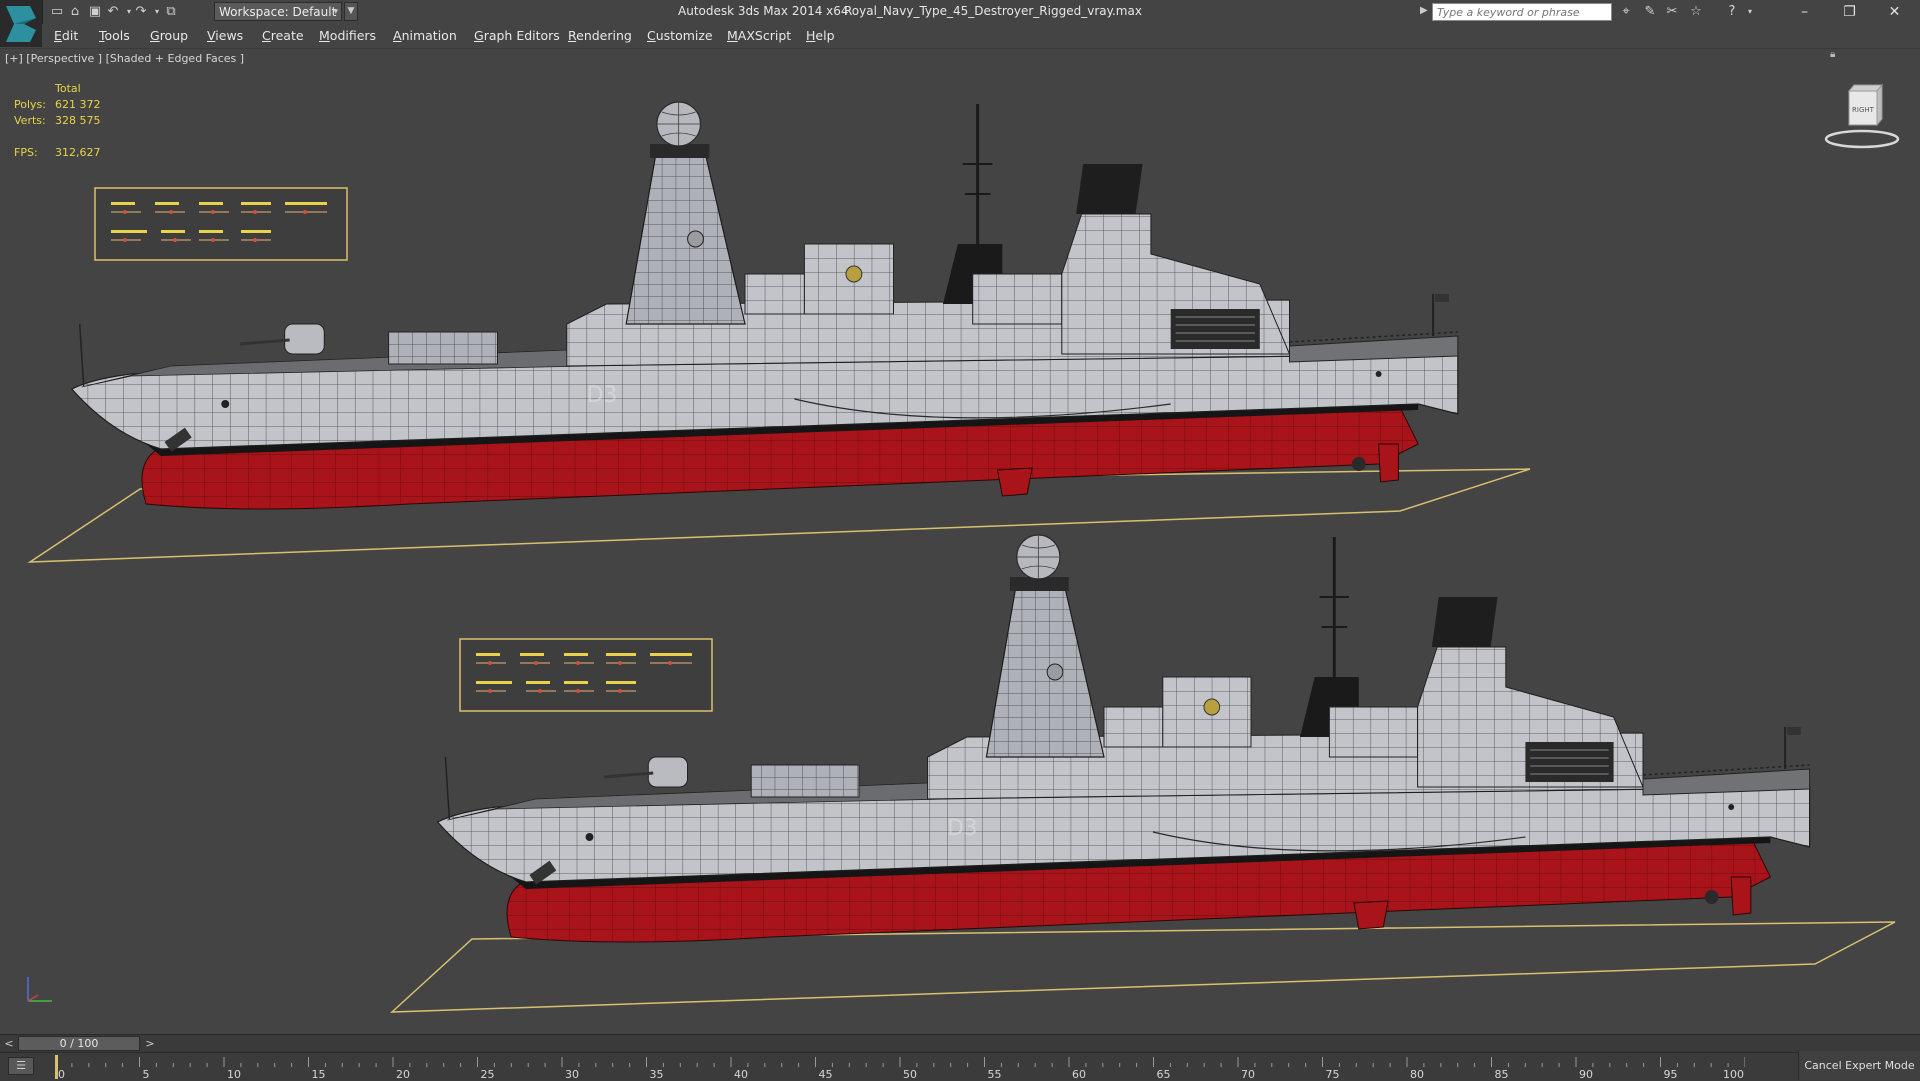  What do you see at coordinates (347, 35) in the screenshot?
I see `menu-modifiers: Modifiers` at bounding box center [347, 35].